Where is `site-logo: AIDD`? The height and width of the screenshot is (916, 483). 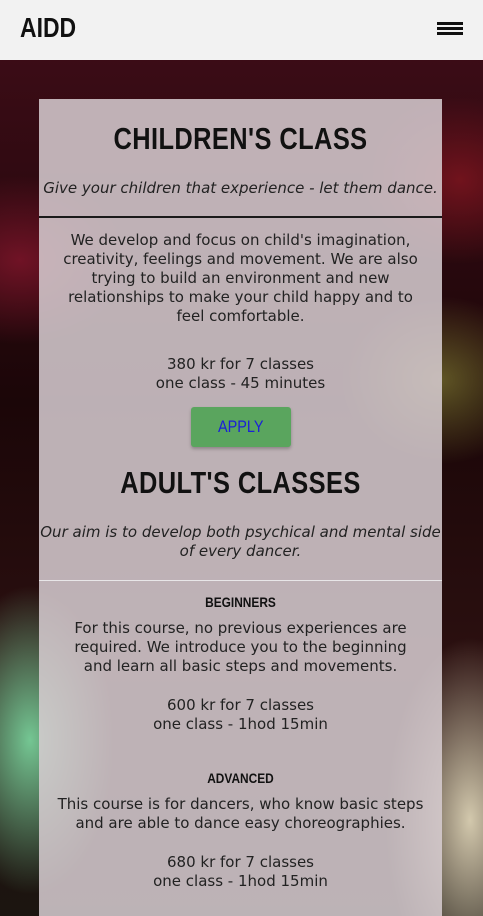
site-logo: AIDD is located at coordinates (48, 28).